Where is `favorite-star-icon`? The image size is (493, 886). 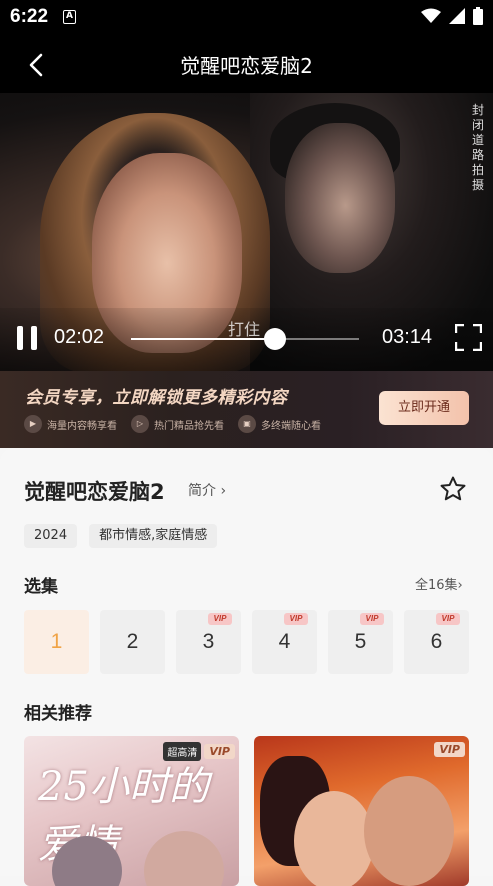
favorite-star-icon is located at coordinates (453, 489).